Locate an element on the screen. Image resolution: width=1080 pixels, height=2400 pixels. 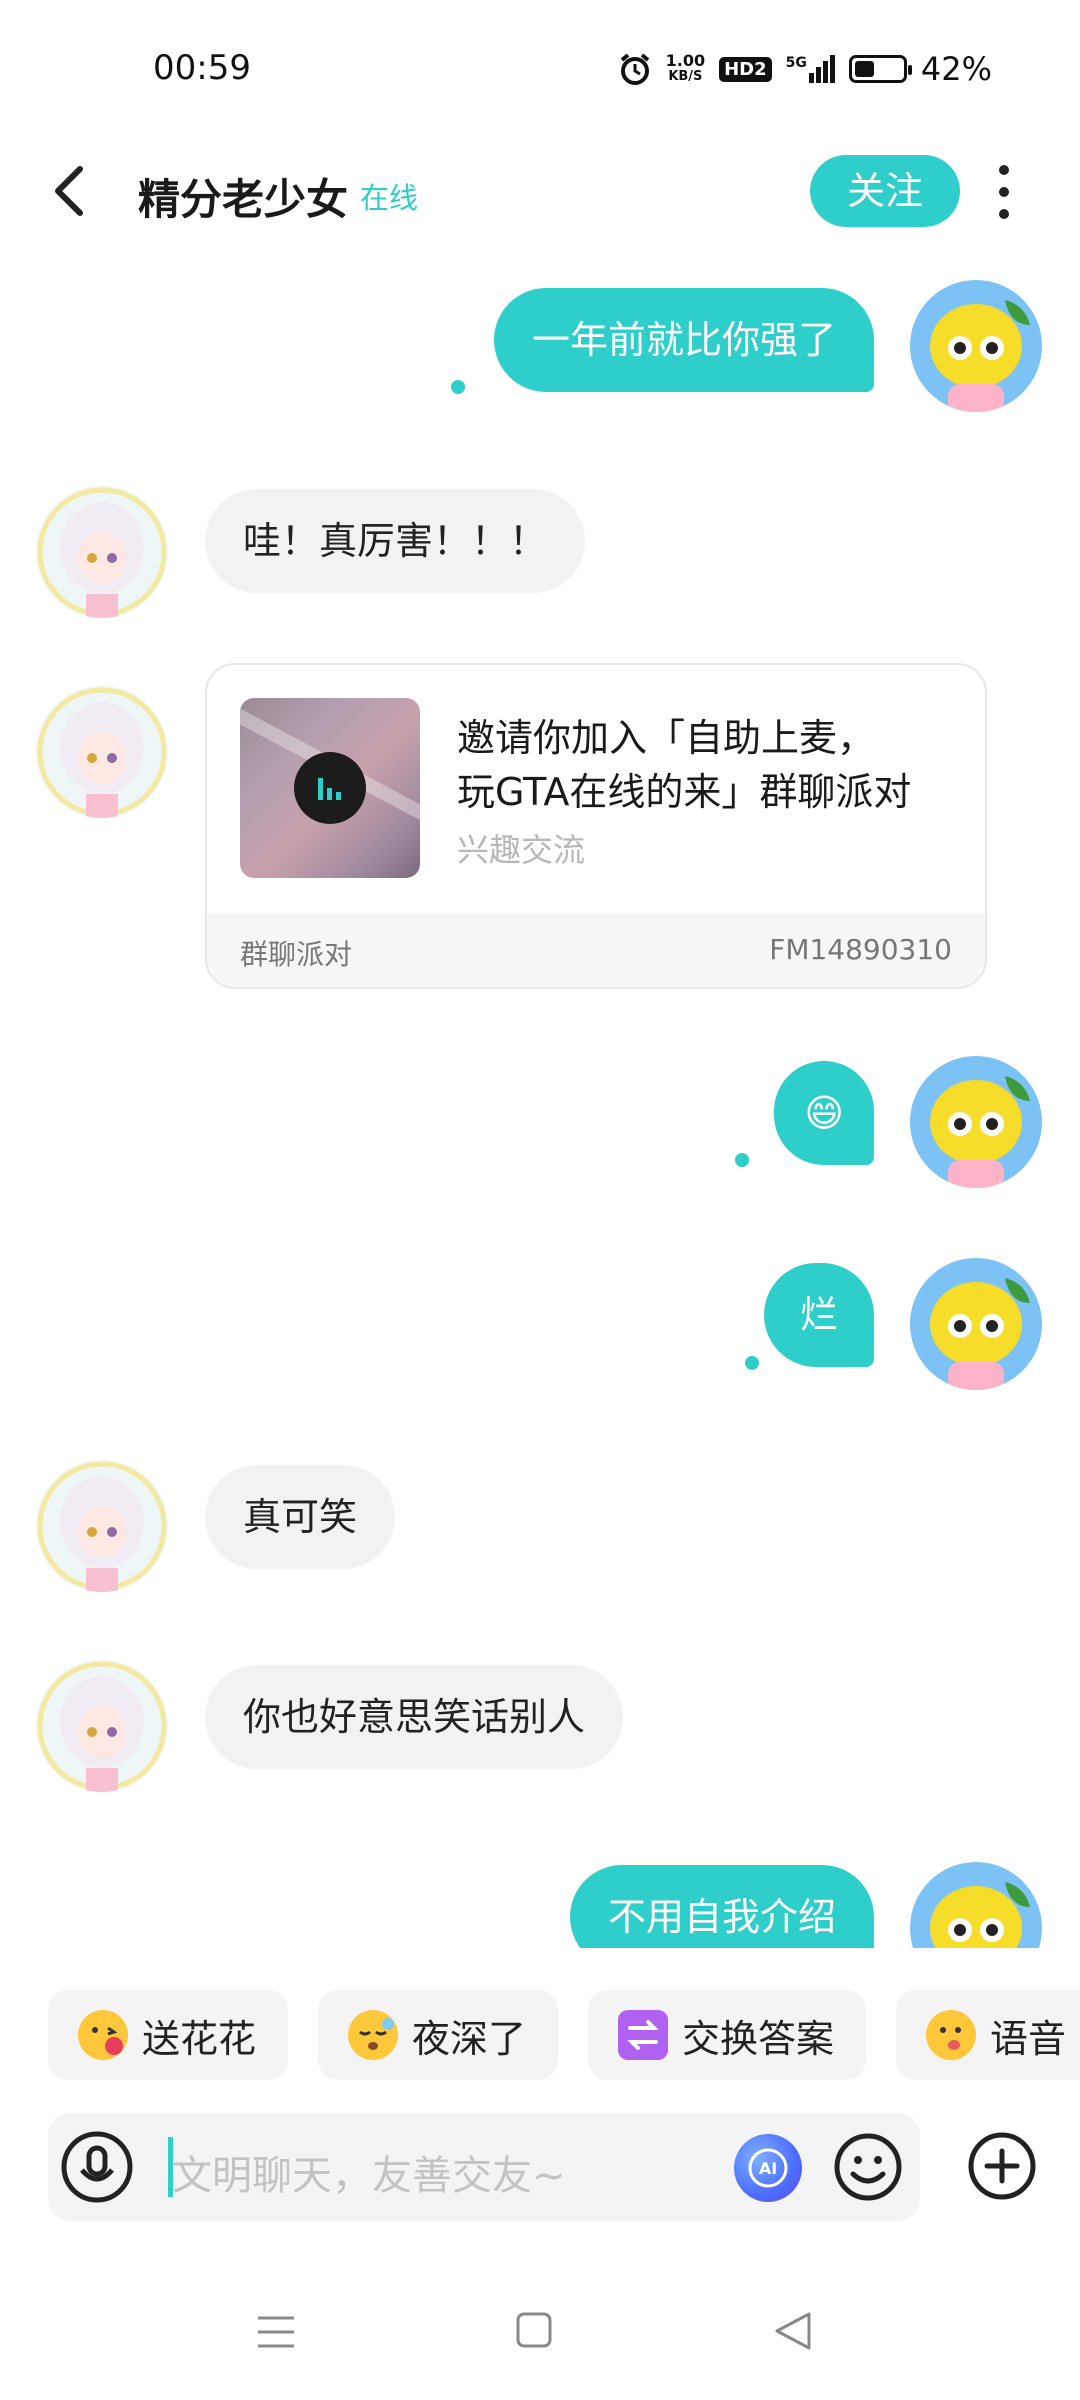
battery-icon is located at coordinates (880, 69).